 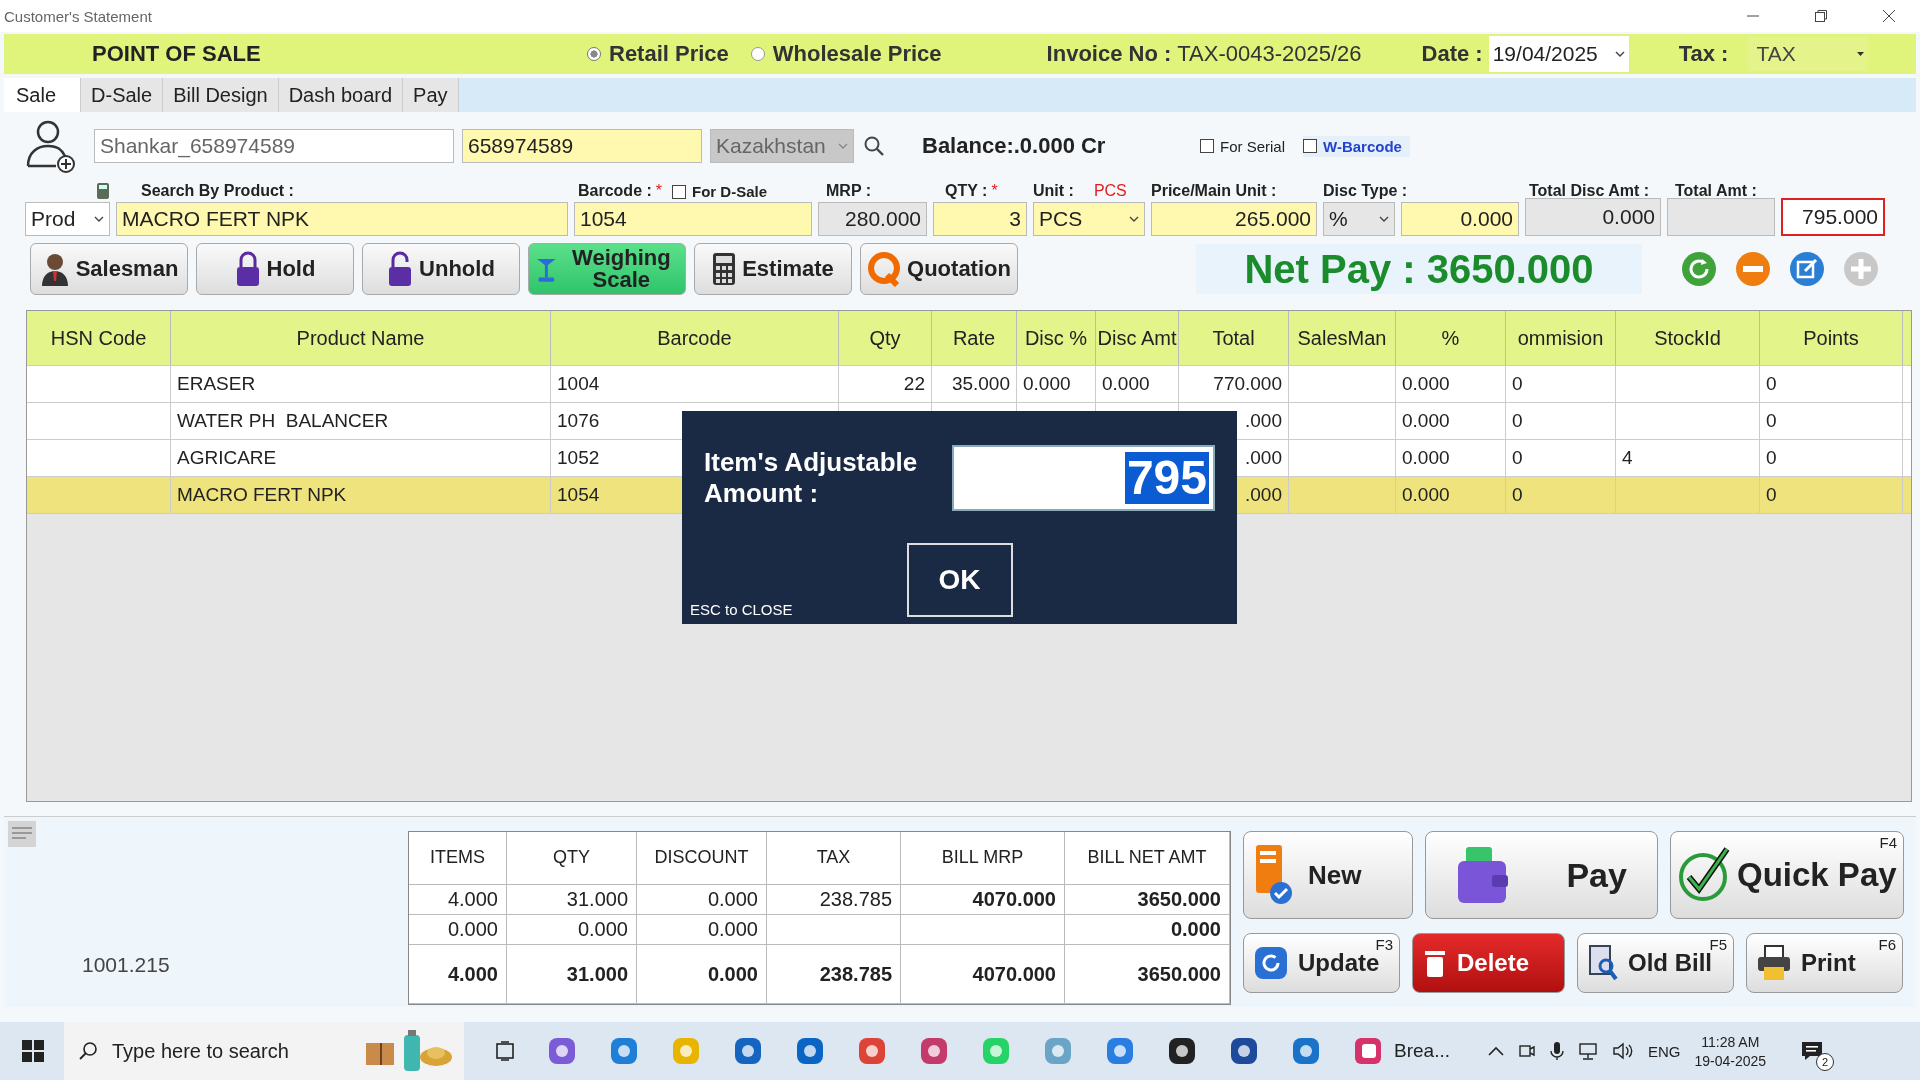 I want to click on total-disc-field: 0.000, so click(x=1593, y=217).